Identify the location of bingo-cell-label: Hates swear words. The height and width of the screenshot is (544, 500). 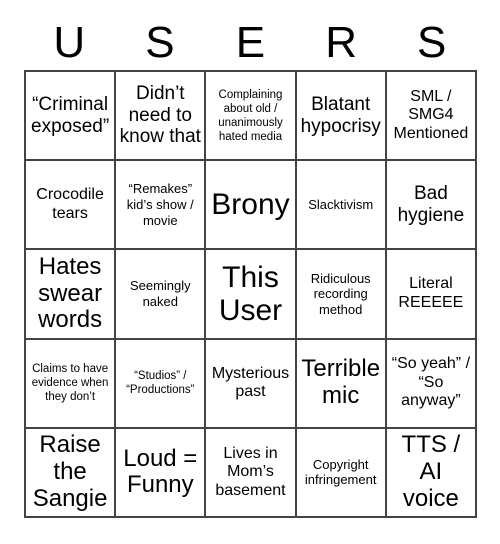
(70, 293).